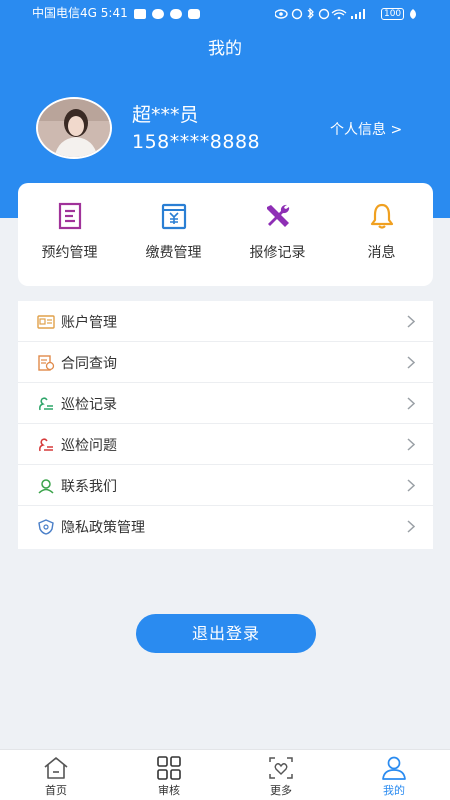 Image resolution: width=450 pixels, height=800 pixels. Describe the element at coordinates (281, 790) in the screenshot. I see `tab-label: 更多` at that location.